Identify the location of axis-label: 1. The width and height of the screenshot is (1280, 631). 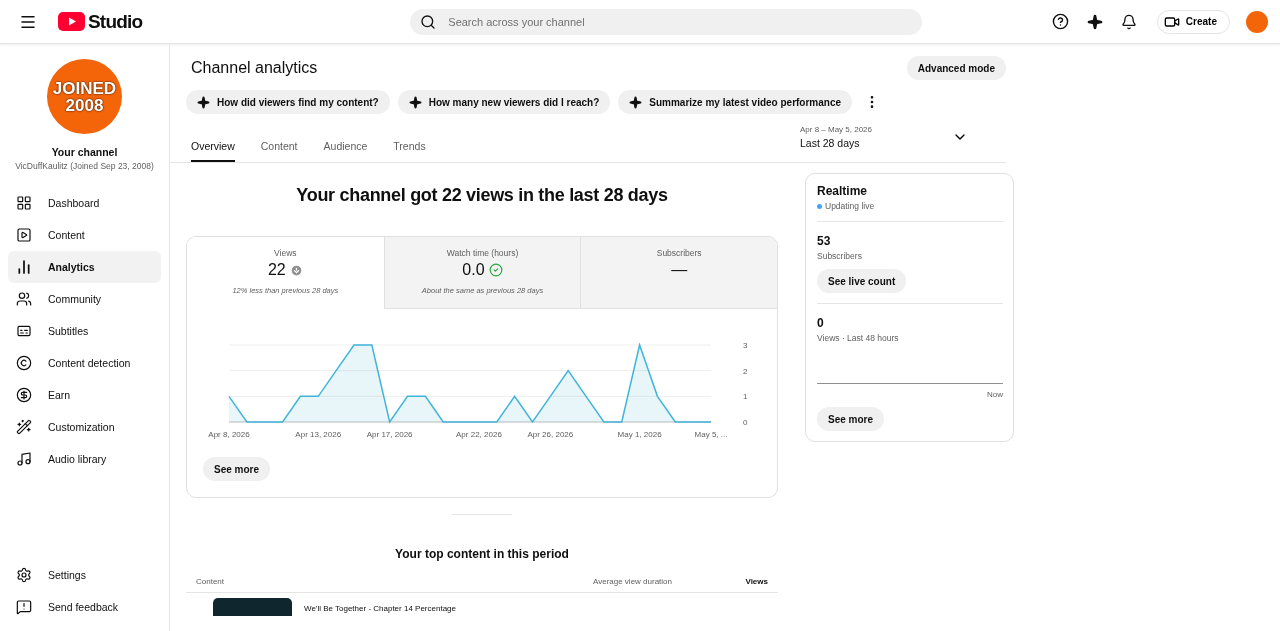
(745, 397).